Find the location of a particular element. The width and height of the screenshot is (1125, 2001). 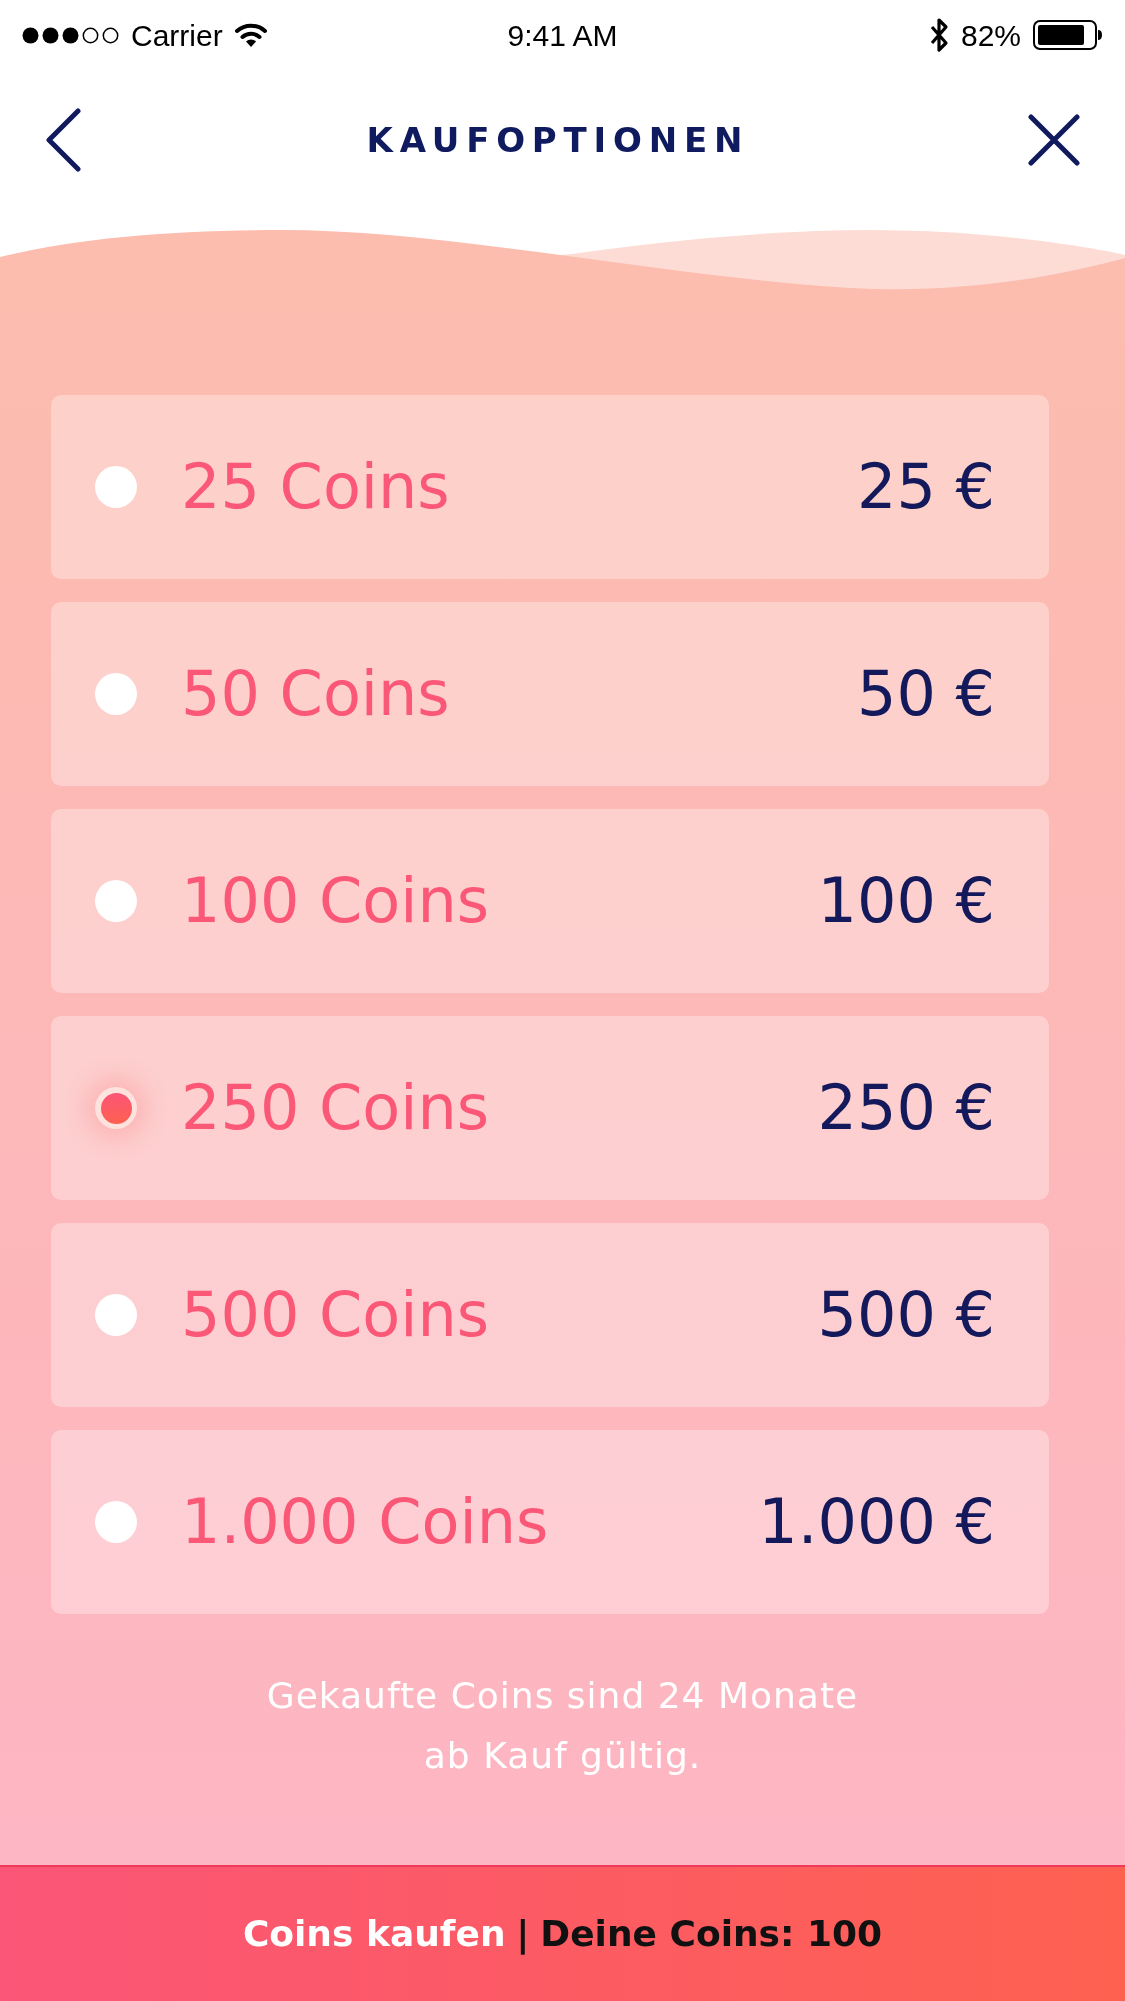

option-card: 1.000 Coins 1.000 € is located at coordinates (550, 1522).